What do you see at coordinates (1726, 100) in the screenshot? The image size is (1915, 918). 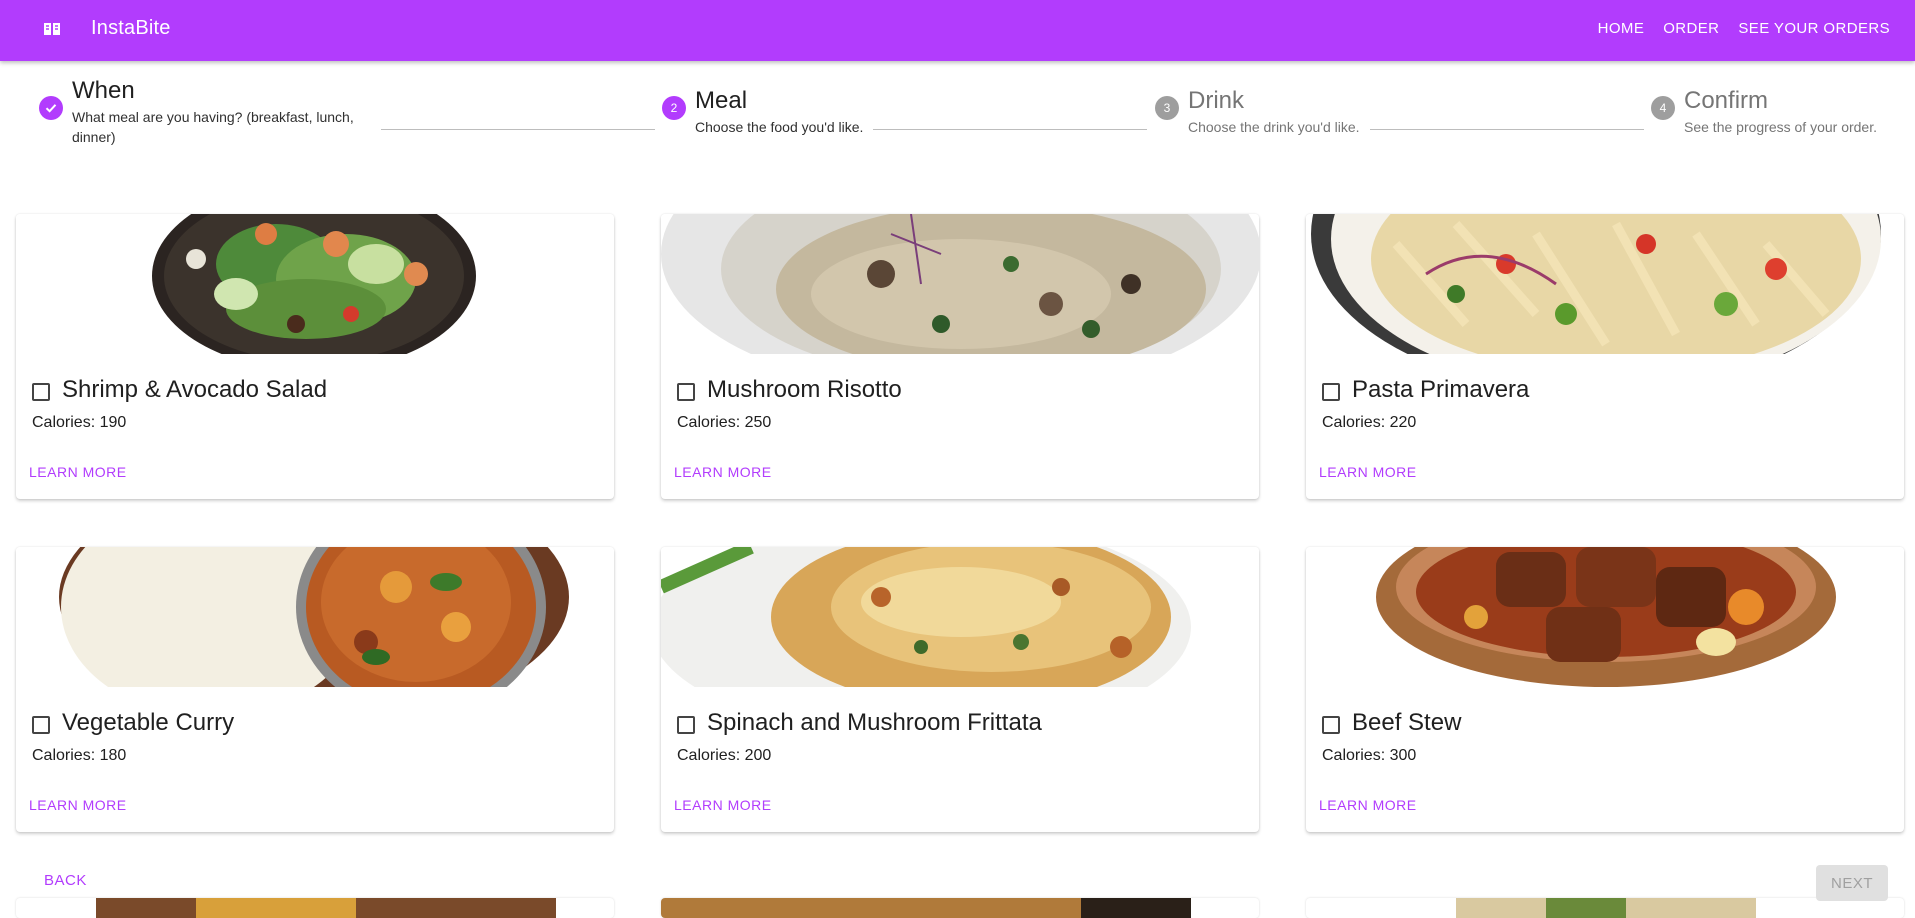 I see `step-title: Confirm` at bounding box center [1726, 100].